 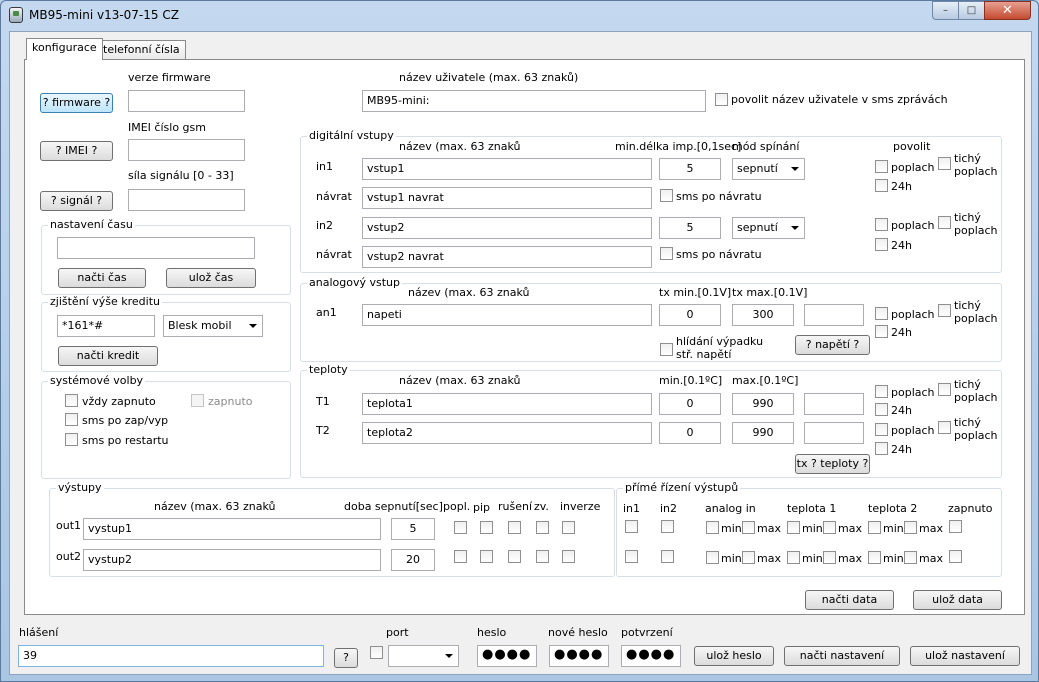 I want to click on read-data-button: načti data, so click(x=849, y=600).